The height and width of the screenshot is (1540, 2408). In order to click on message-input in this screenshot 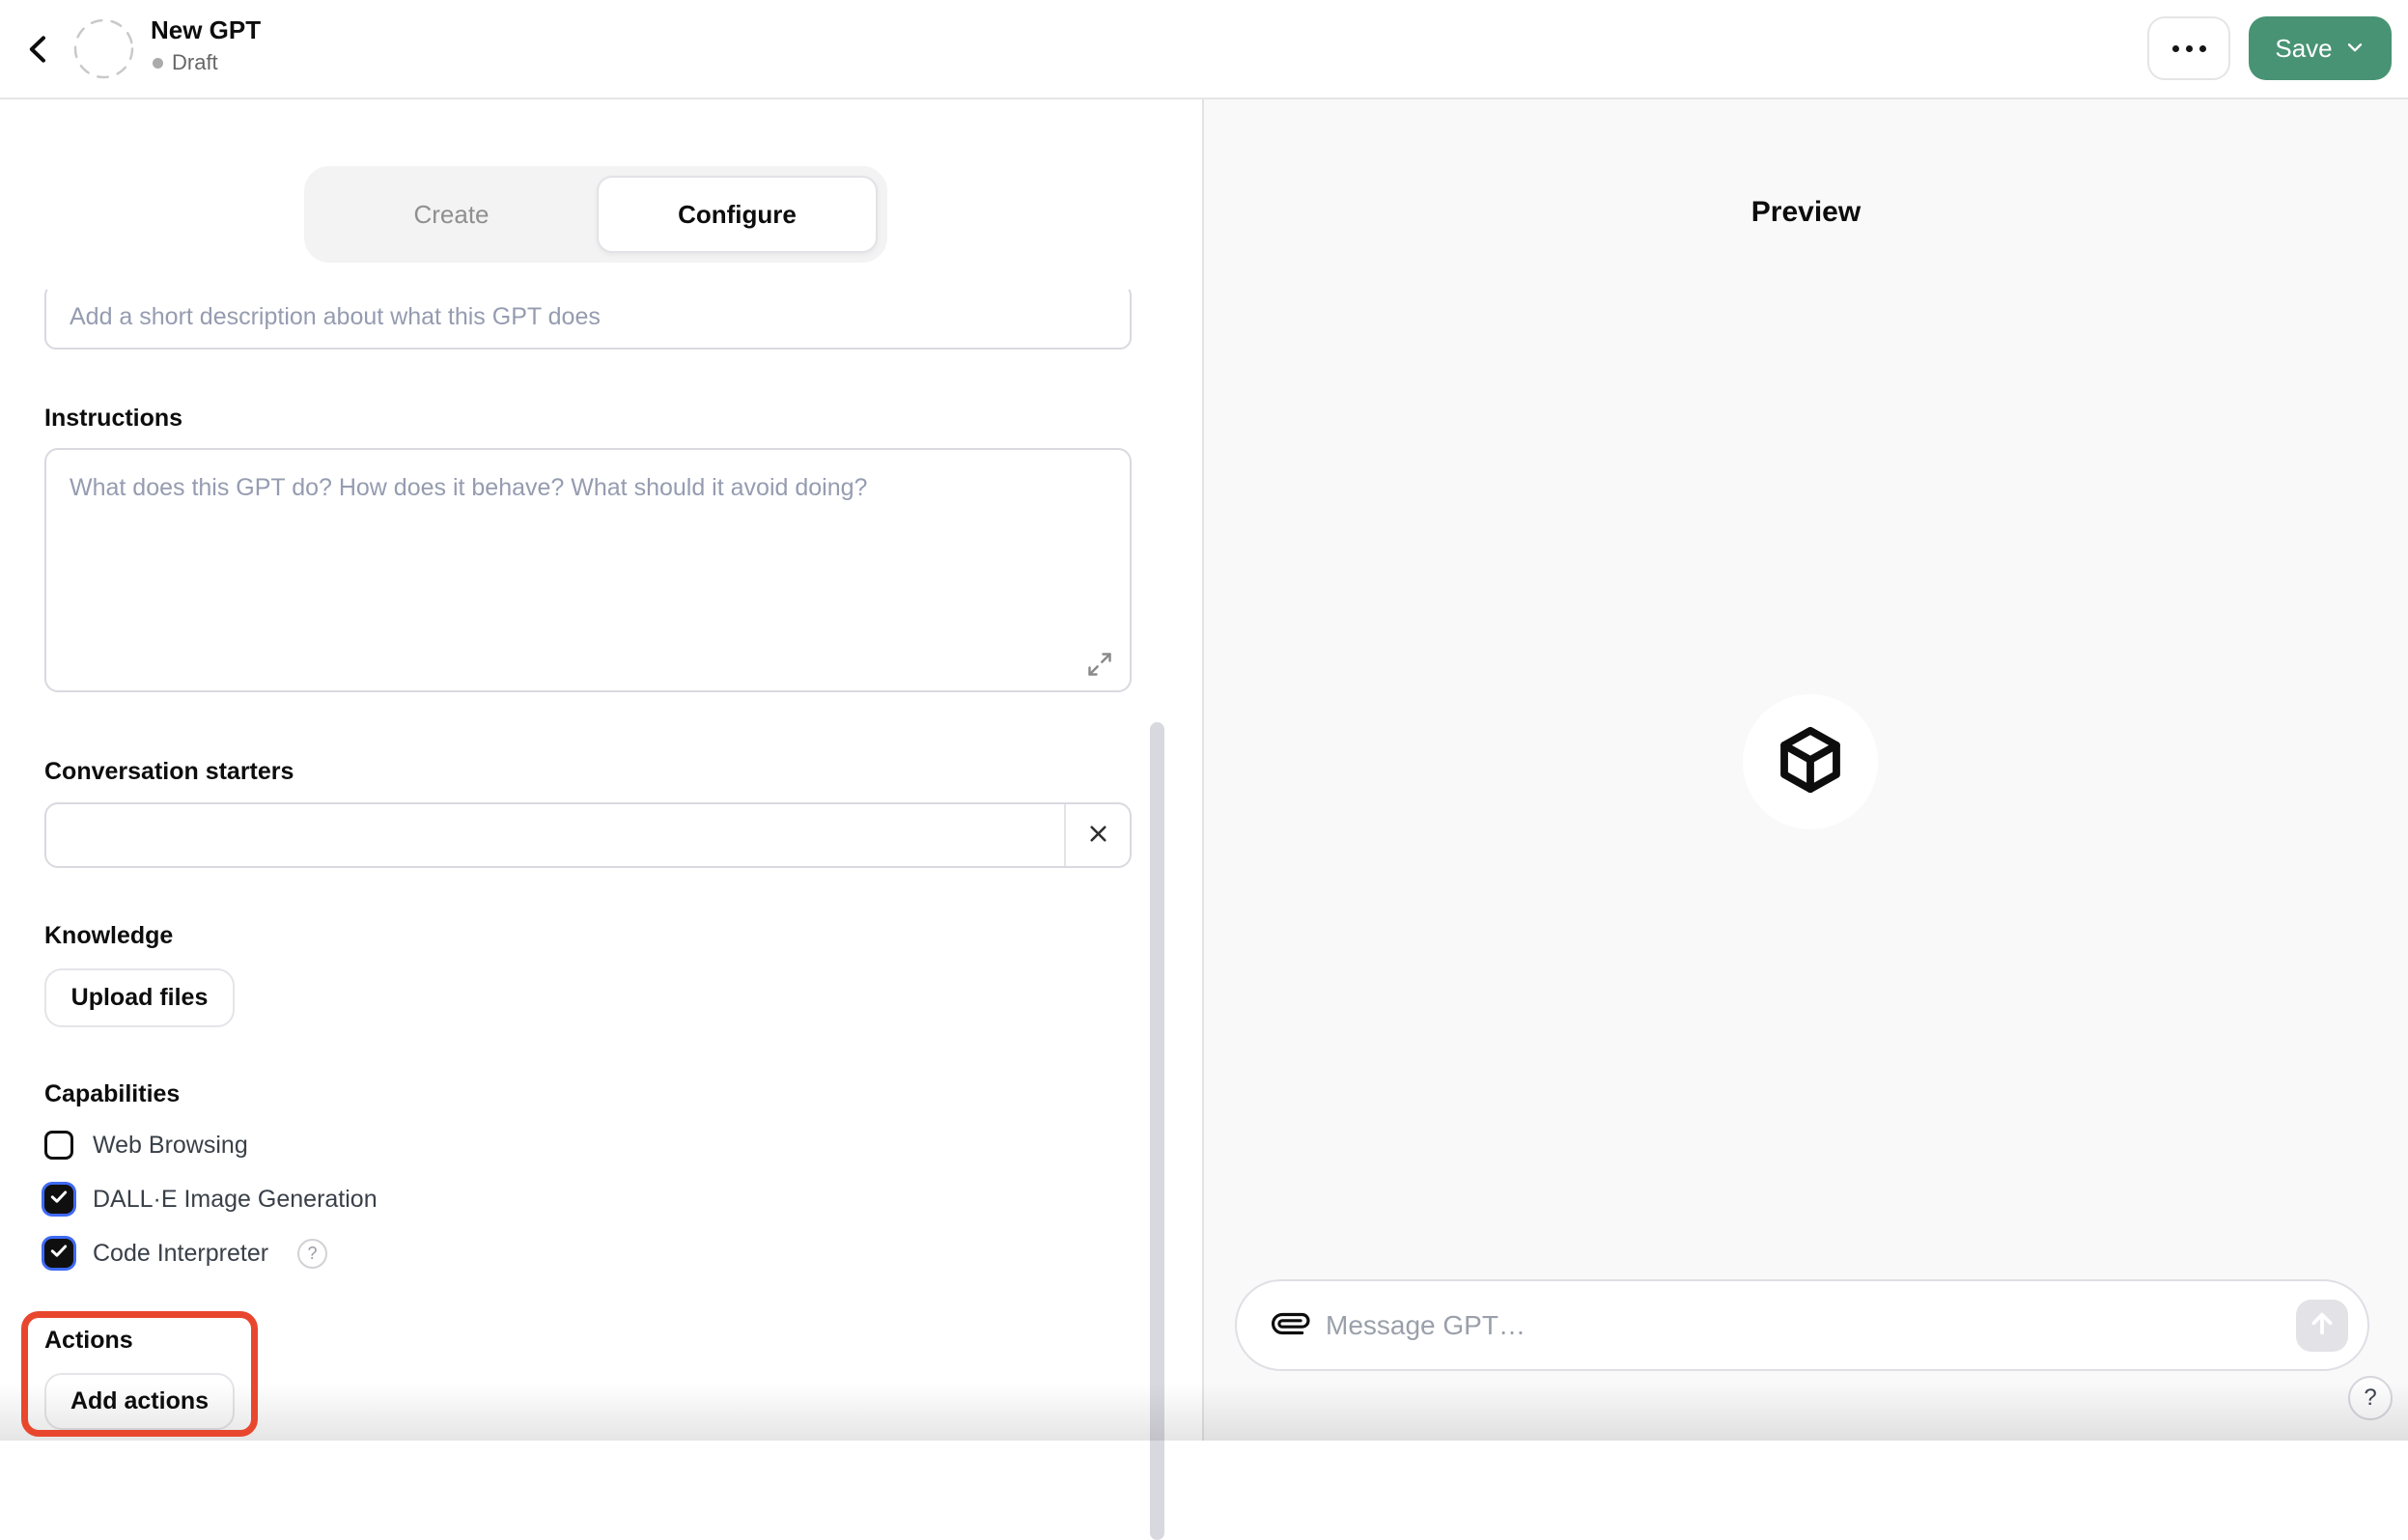, I will do `click(1811, 1325)`.